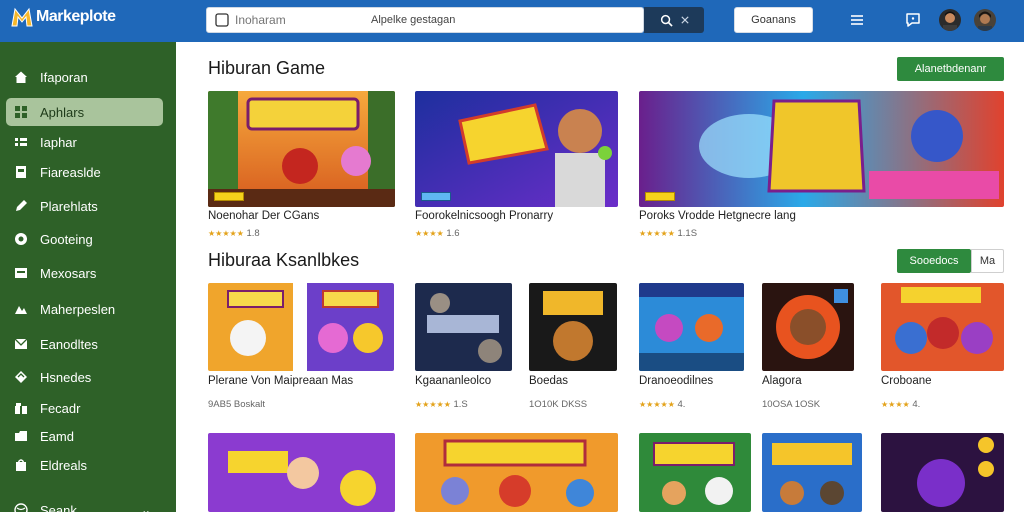 This screenshot has width=1024, height=524. Describe the element at coordinates (21, 408) in the screenshot. I see `gift-icon` at that location.